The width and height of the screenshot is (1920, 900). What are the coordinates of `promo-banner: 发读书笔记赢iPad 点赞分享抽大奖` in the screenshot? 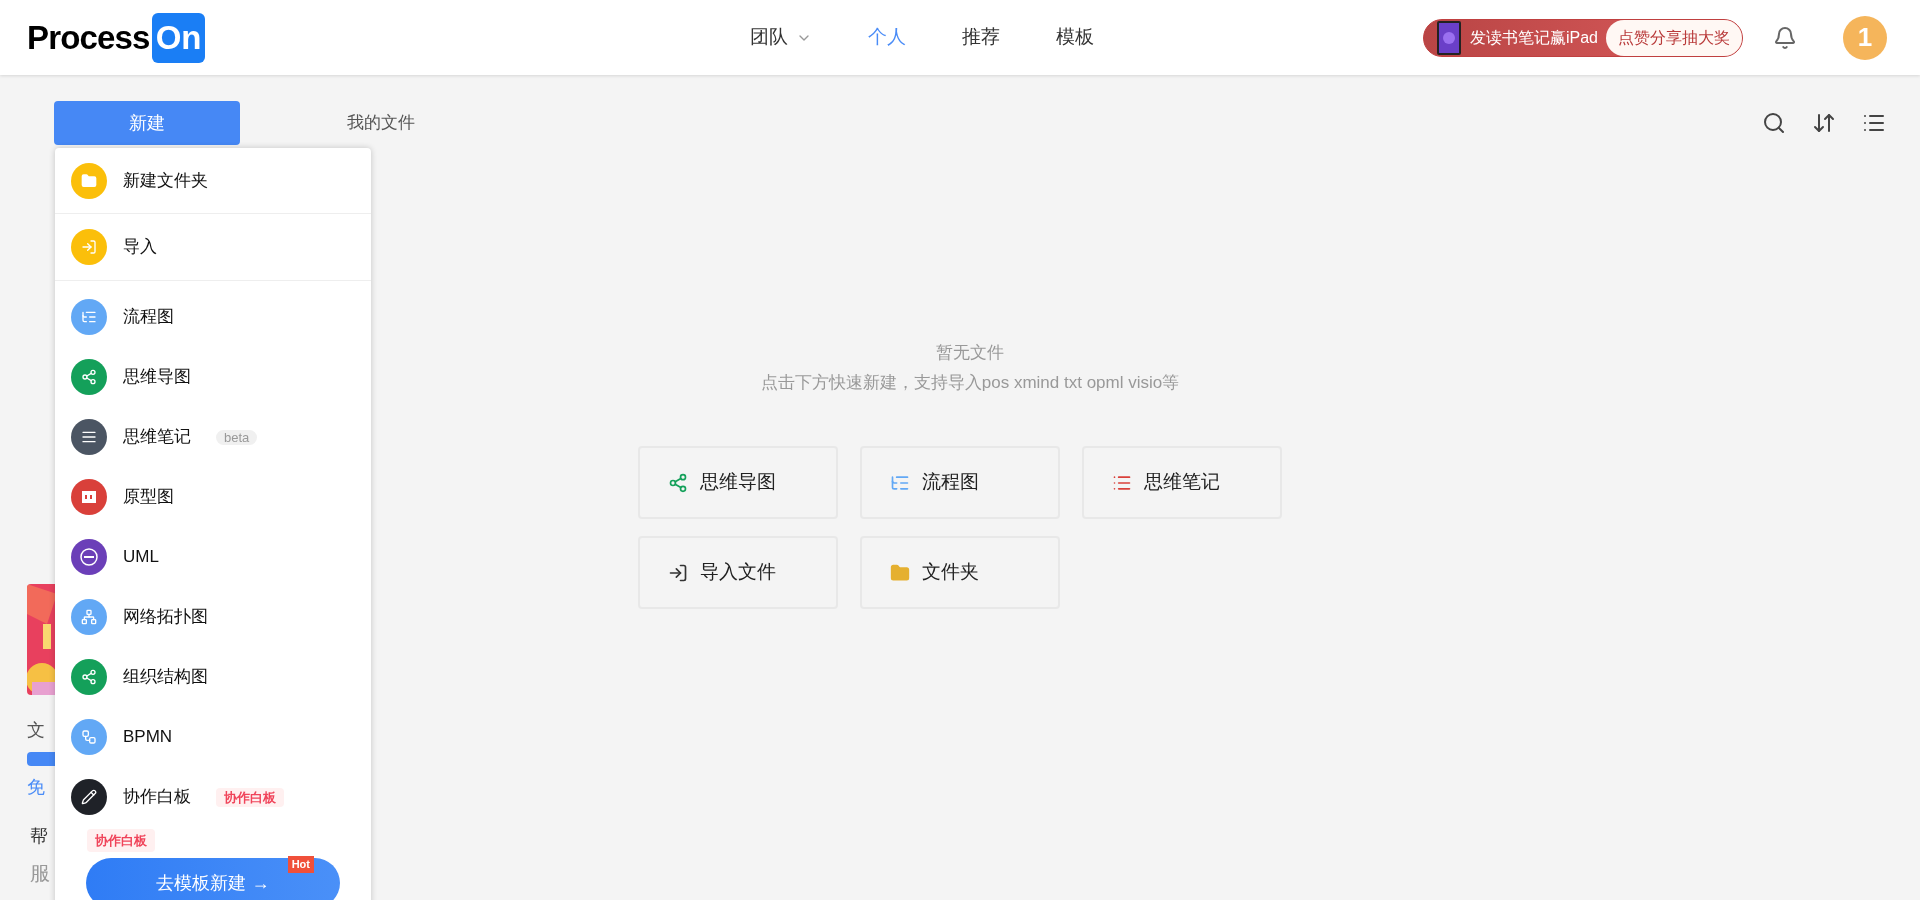 It's located at (1582, 37).